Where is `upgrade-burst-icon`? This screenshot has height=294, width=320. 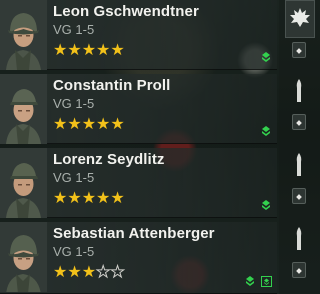 upgrade-burst-icon is located at coordinates (300, 17).